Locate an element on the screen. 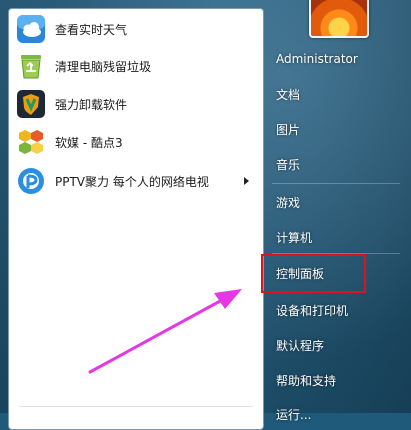 This screenshot has width=411, height=430. annotation-arrow-icon is located at coordinates (165, 331).